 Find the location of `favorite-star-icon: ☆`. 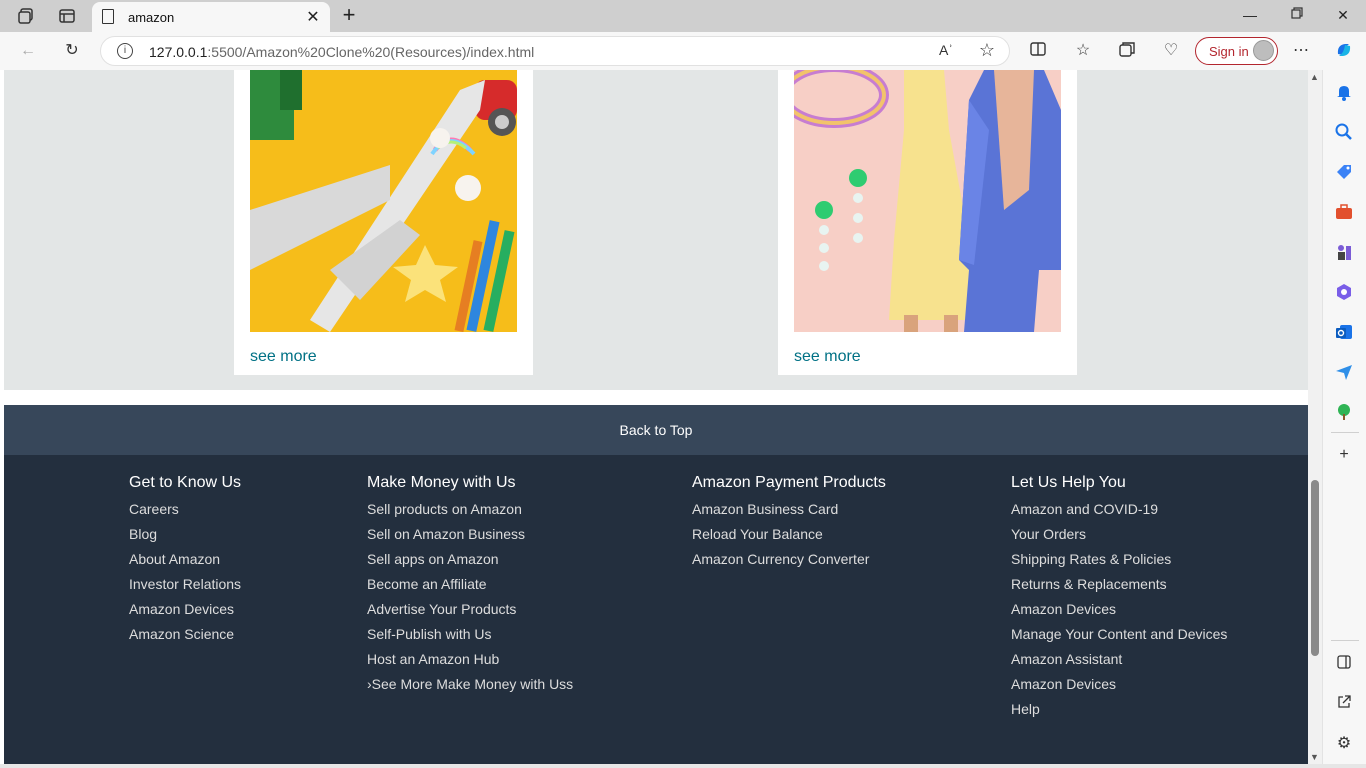

favorite-star-icon: ☆ is located at coordinates (987, 50).